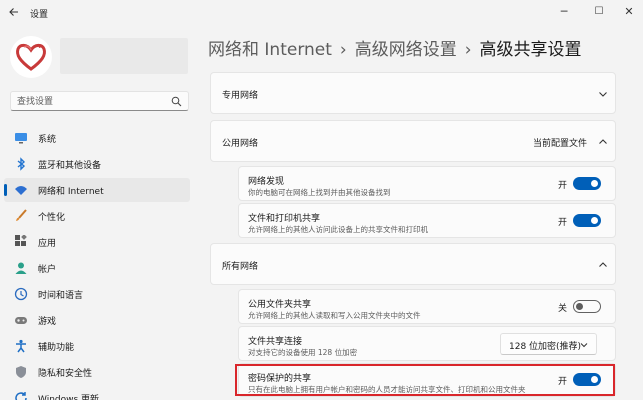 The image size is (643, 400). I want to click on section-title: 专用网络, so click(240, 96).